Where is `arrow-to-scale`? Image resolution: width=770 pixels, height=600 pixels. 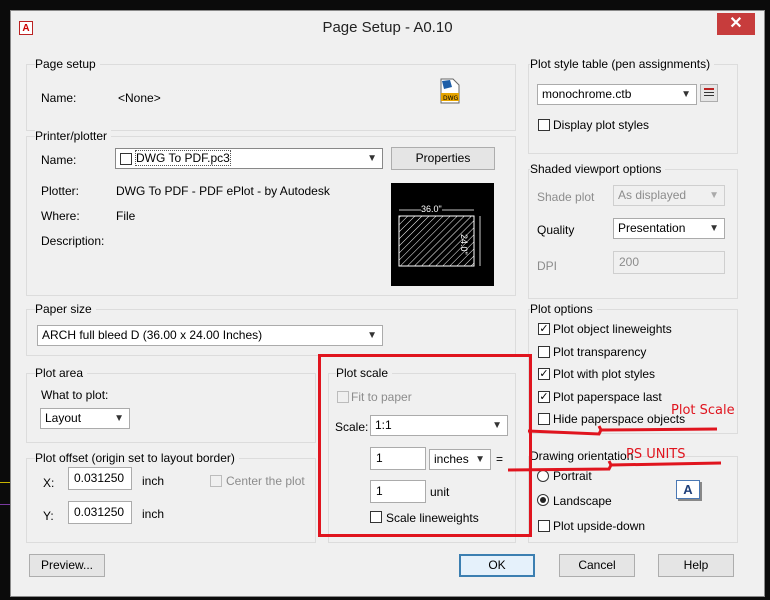 arrow-to-scale is located at coordinates (622, 430).